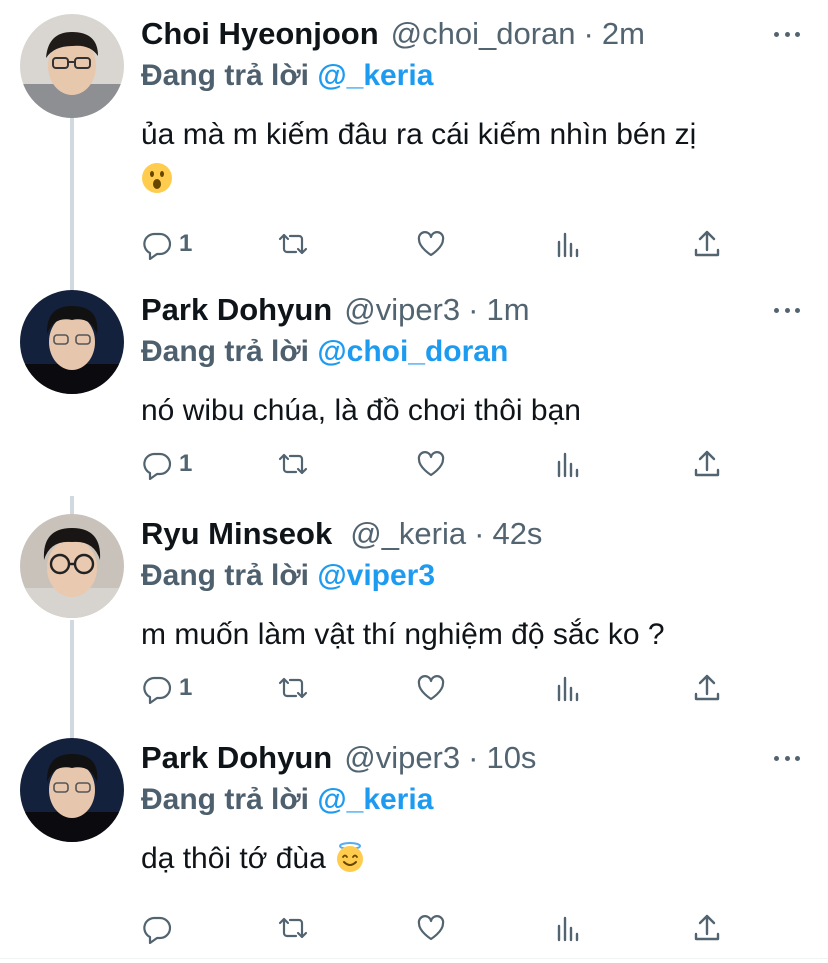 The height and width of the screenshot is (963, 828). I want to click on tweet-header: Ryu Minseok @_keria · 42s, so click(341, 534).